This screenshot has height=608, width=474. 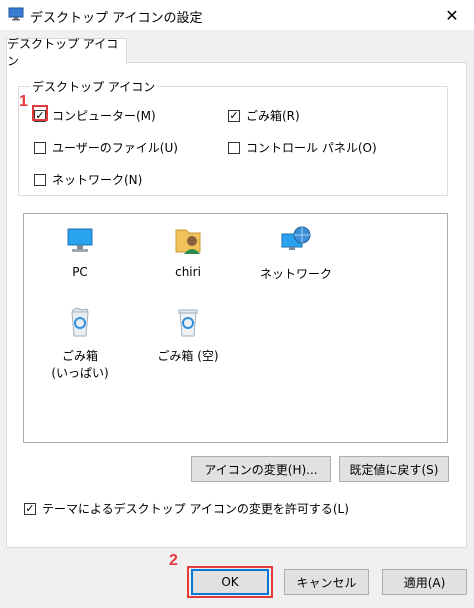 I want to click on close-icon: ✕, so click(x=452, y=15).